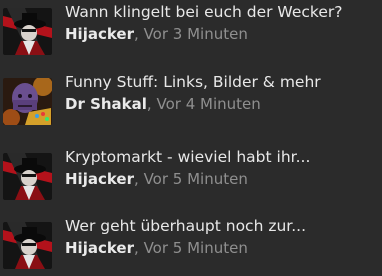  I want to click on thread-time: Vor 3 Minuten, so click(196, 34).